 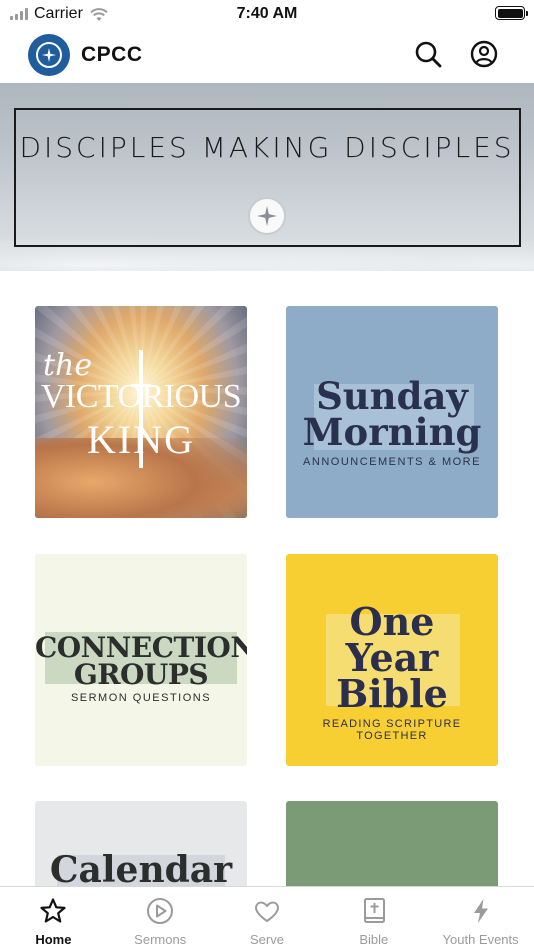 I want to click on tab-sermons: Sermons, so click(x=160, y=918).